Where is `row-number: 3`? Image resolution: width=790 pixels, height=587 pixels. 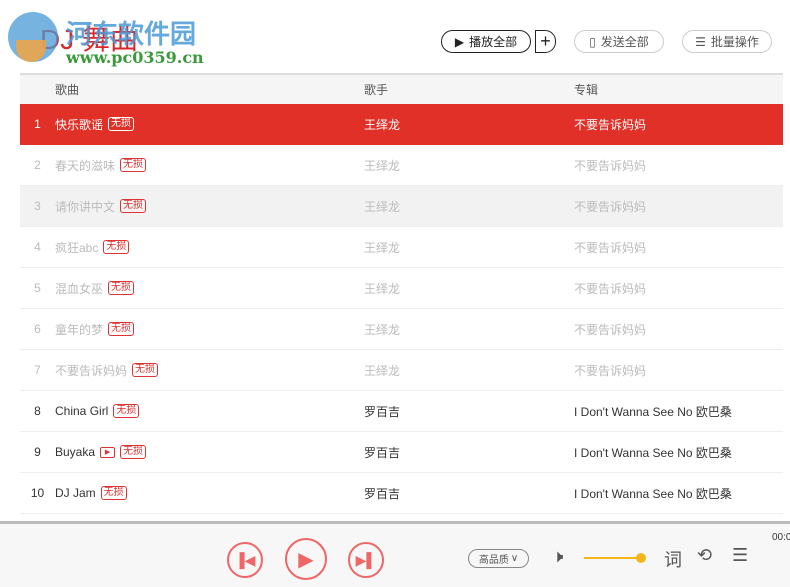
row-number: 3 is located at coordinates (37, 206).